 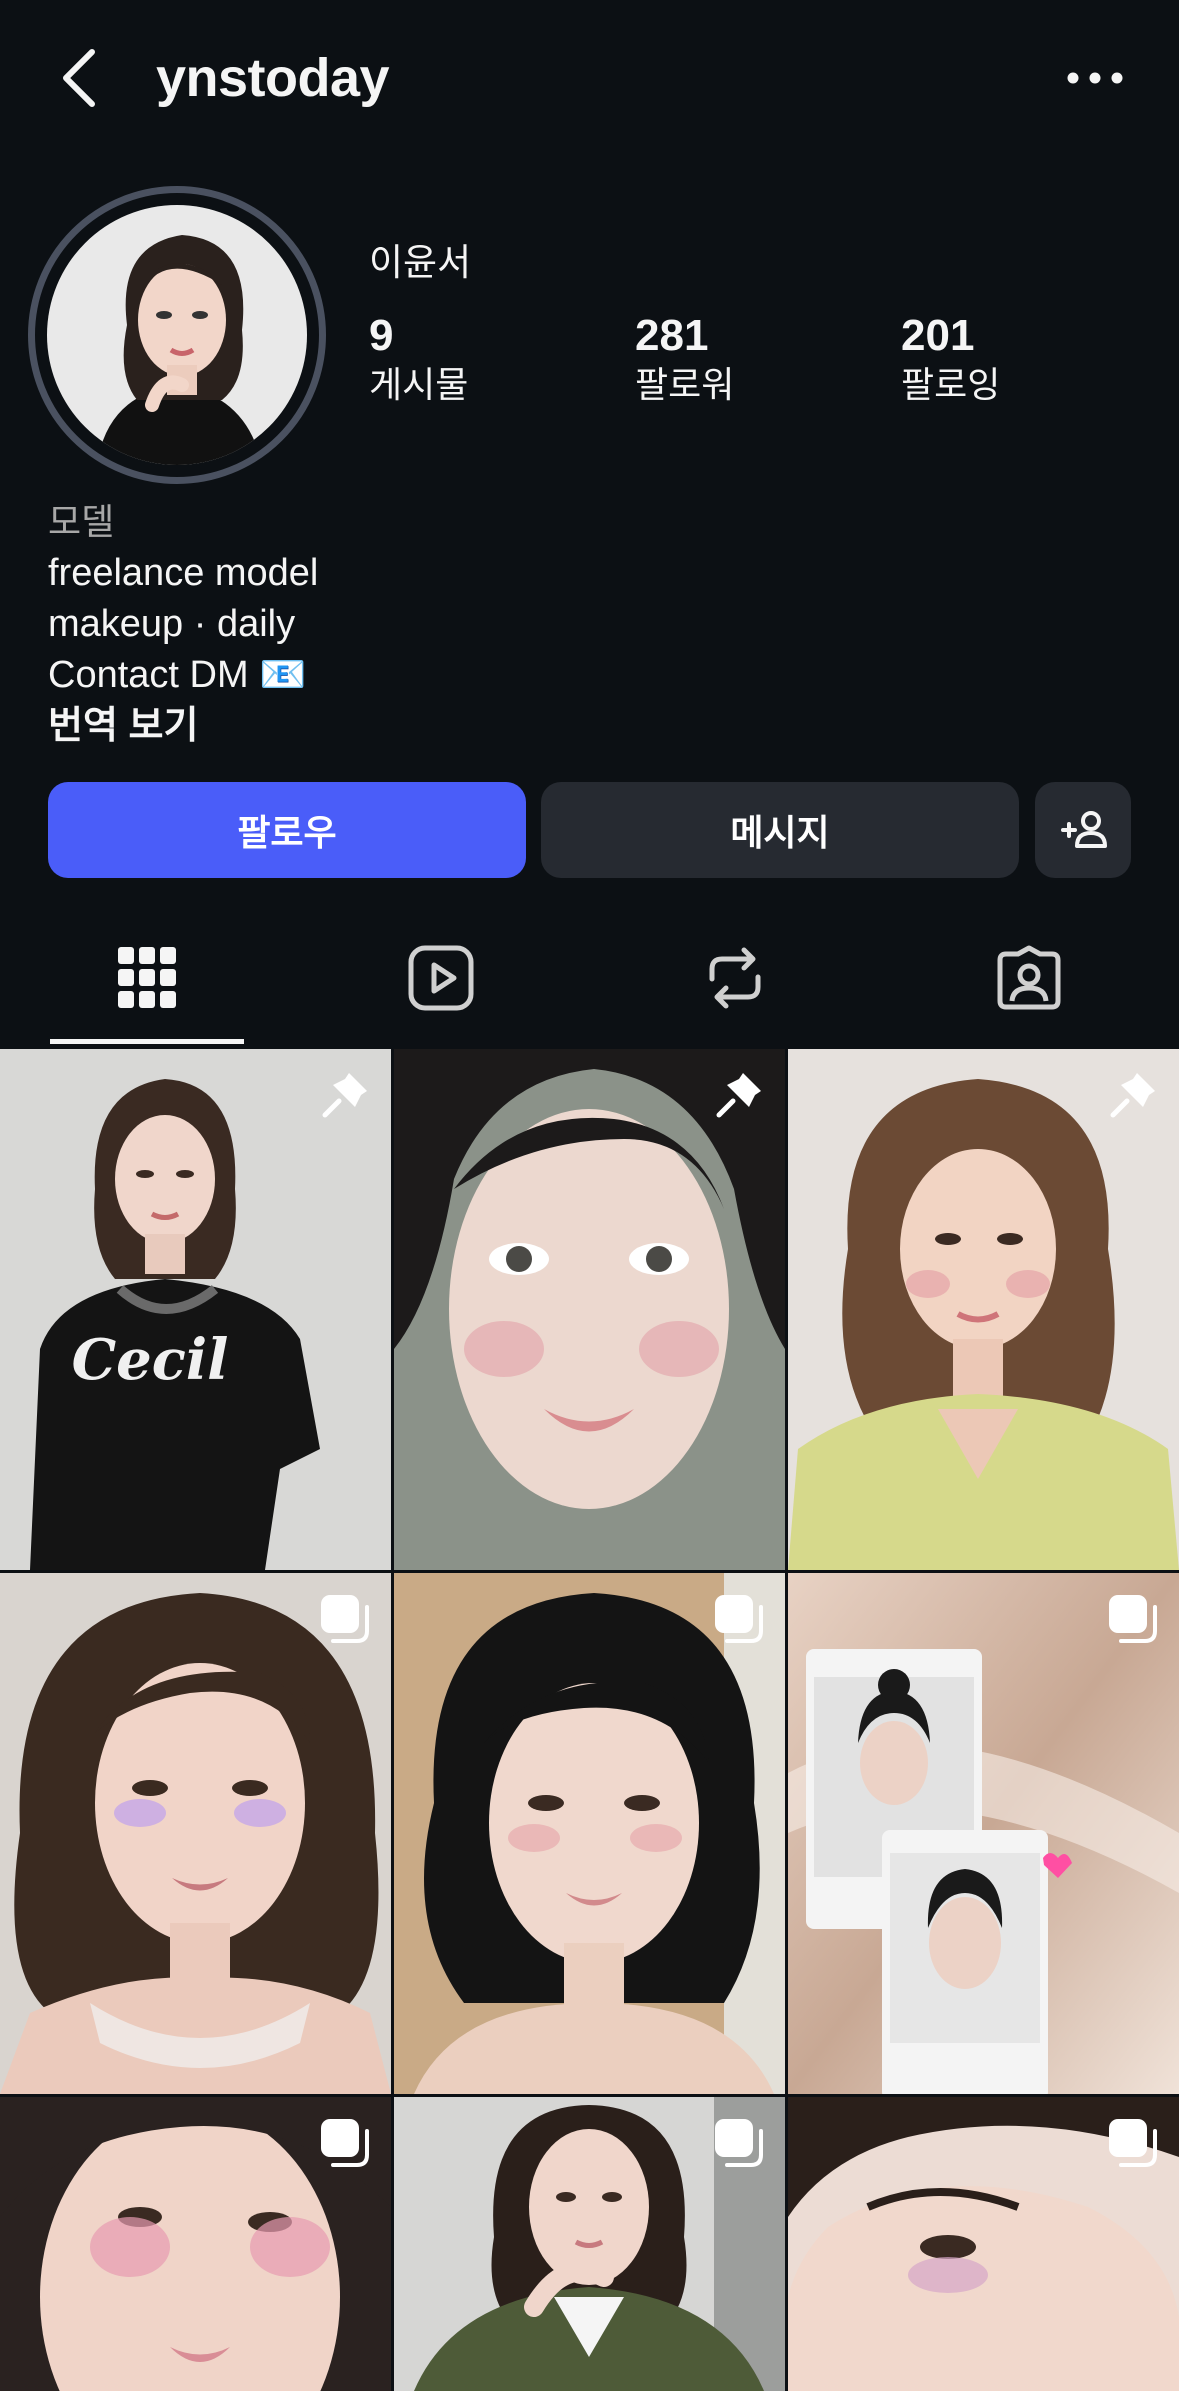 I want to click on bio-line: makeup · daily, so click(x=172, y=624).